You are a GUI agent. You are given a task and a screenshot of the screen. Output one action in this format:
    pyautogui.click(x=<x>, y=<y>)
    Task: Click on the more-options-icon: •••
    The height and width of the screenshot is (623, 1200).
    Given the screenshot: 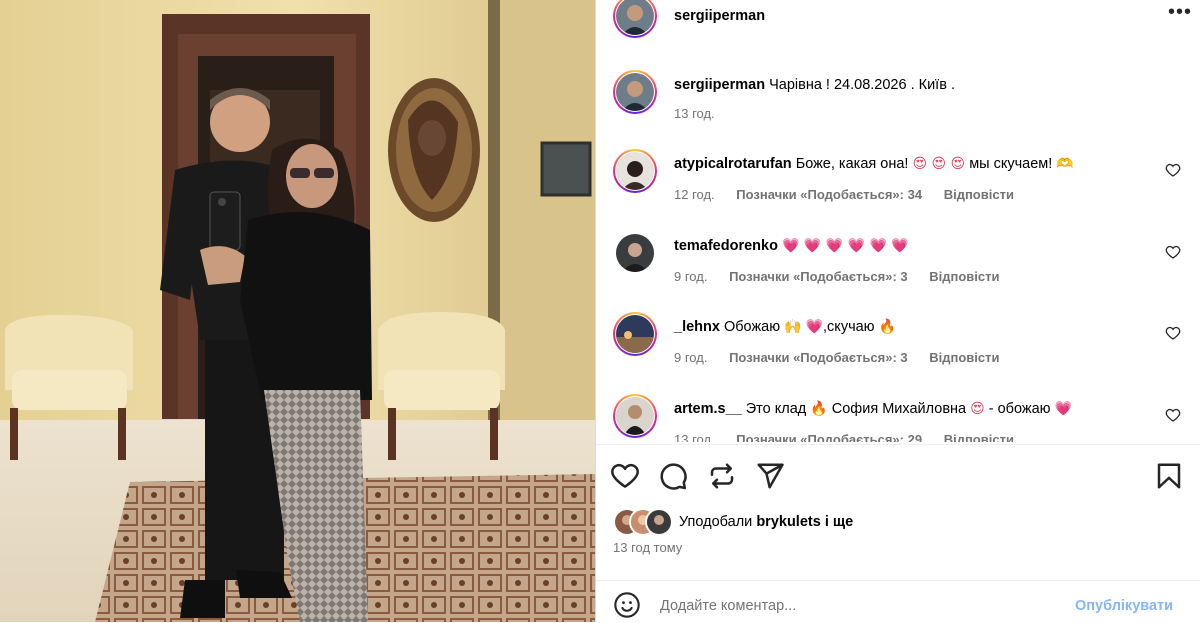 What is the action you would take?
    pyautogui.click(x=1180, y=12)
    